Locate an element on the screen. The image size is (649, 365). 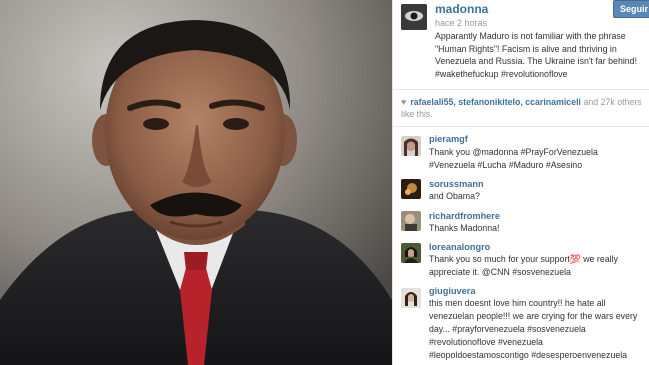
author-username: madonna is located at coordinates (461, 9).